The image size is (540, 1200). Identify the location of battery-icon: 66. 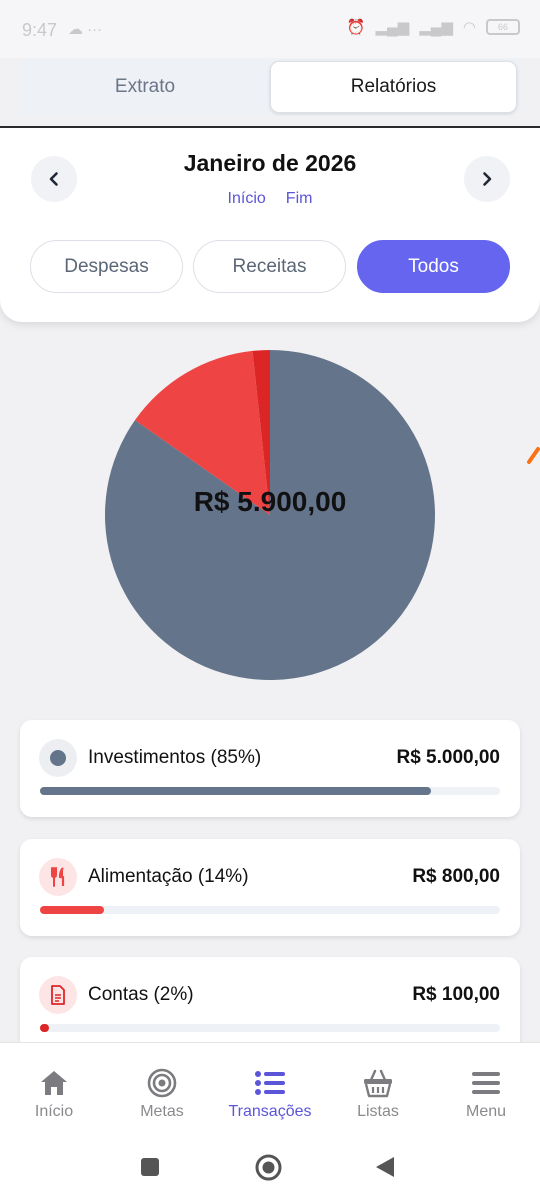
(503, 27).